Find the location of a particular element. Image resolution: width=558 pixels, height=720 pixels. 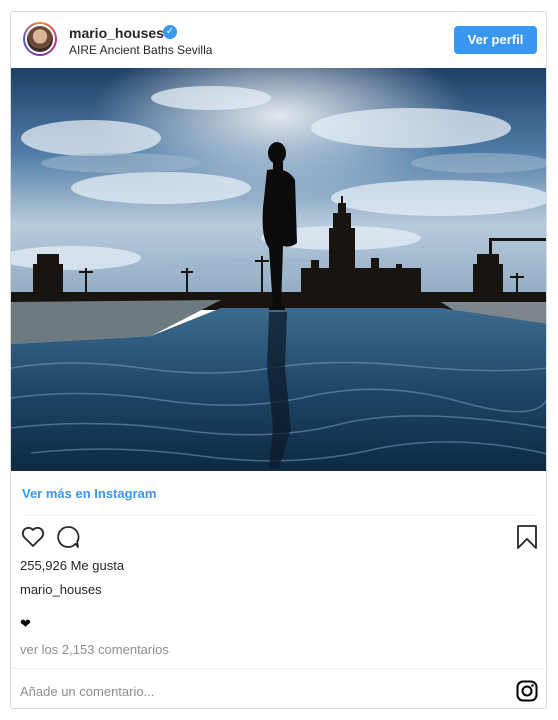

heart-icon is located at coordinates (33, 537).